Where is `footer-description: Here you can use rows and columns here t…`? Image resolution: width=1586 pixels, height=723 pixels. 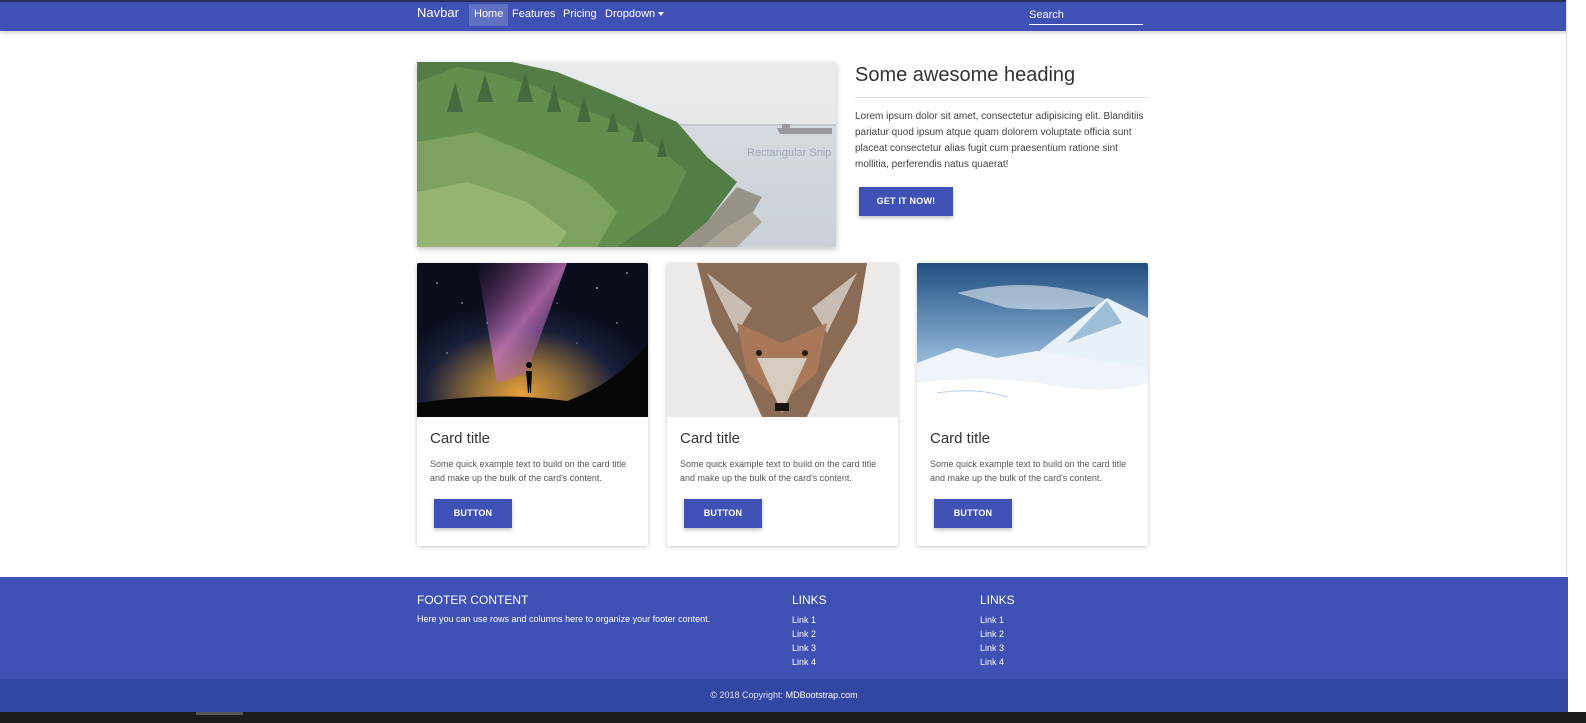 footer-description: Here you can use rows and columns here t… is located at coordinates (564, 619).